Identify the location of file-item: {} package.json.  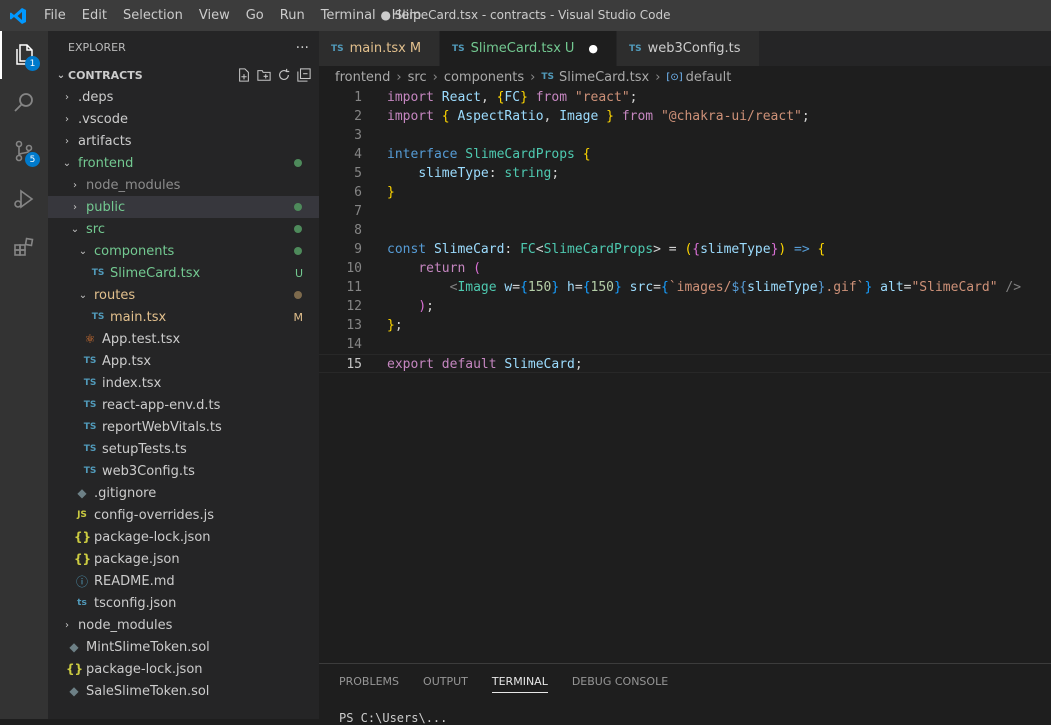
(183, 559).